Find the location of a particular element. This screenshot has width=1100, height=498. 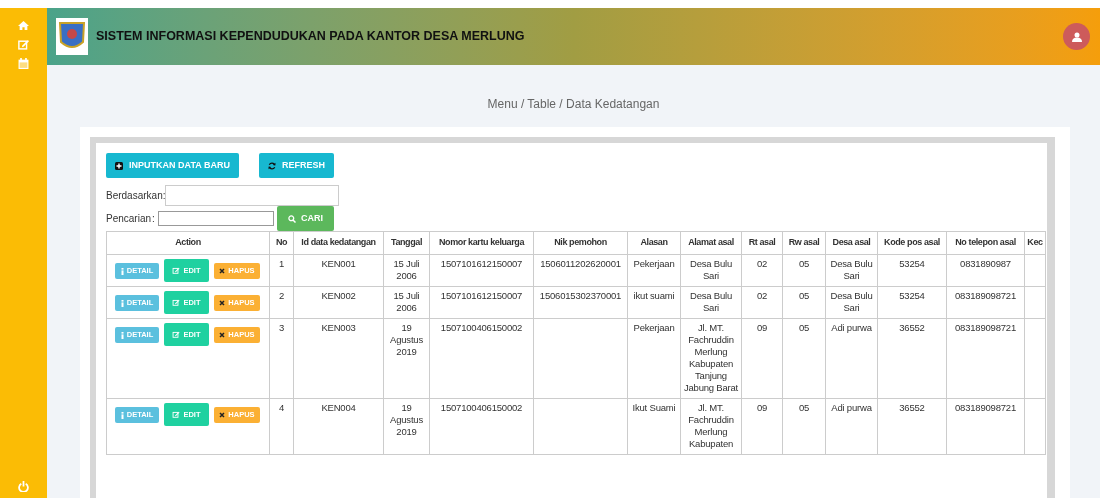

table-cell: KEN003 is located at coordinates (338, 327).